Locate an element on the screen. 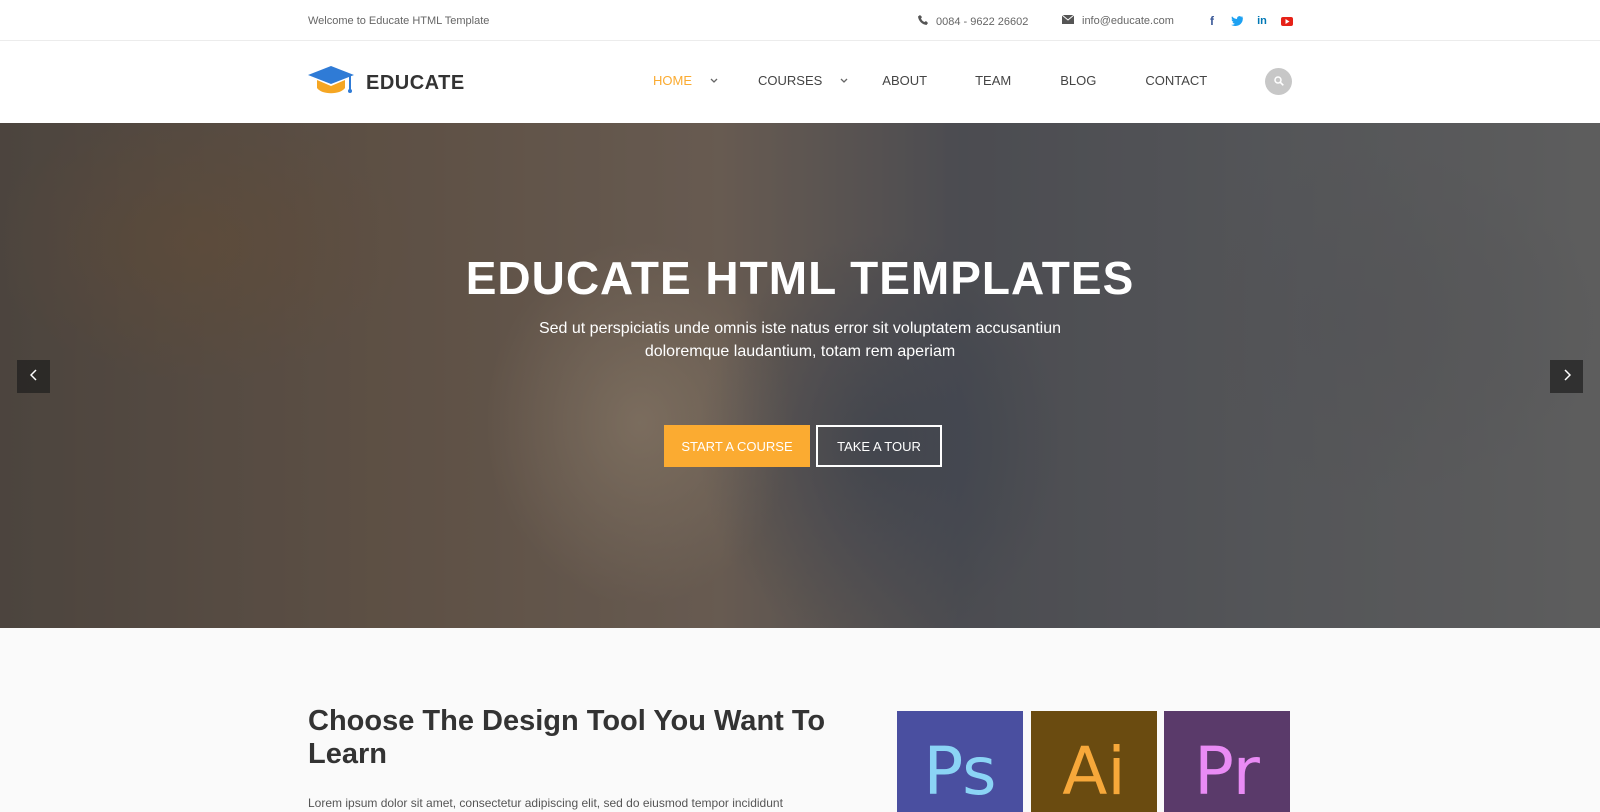  facebook-icon: f is located at coordinates (1212, 21).